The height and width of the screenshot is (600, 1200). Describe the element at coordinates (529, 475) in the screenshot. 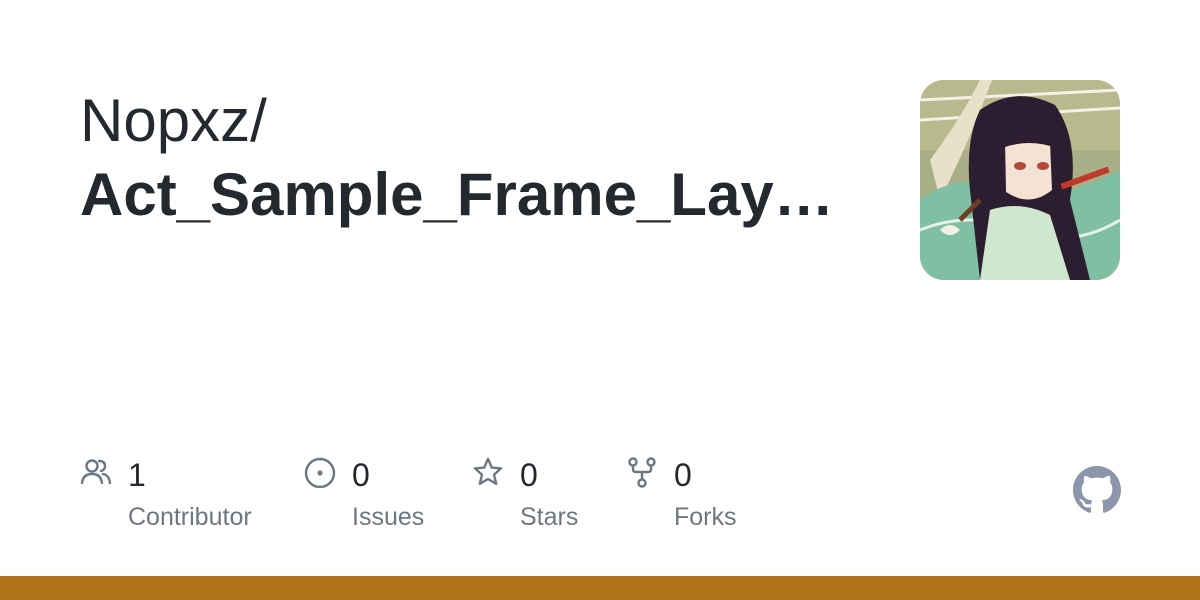

I see `stars-count: 0` at that location.